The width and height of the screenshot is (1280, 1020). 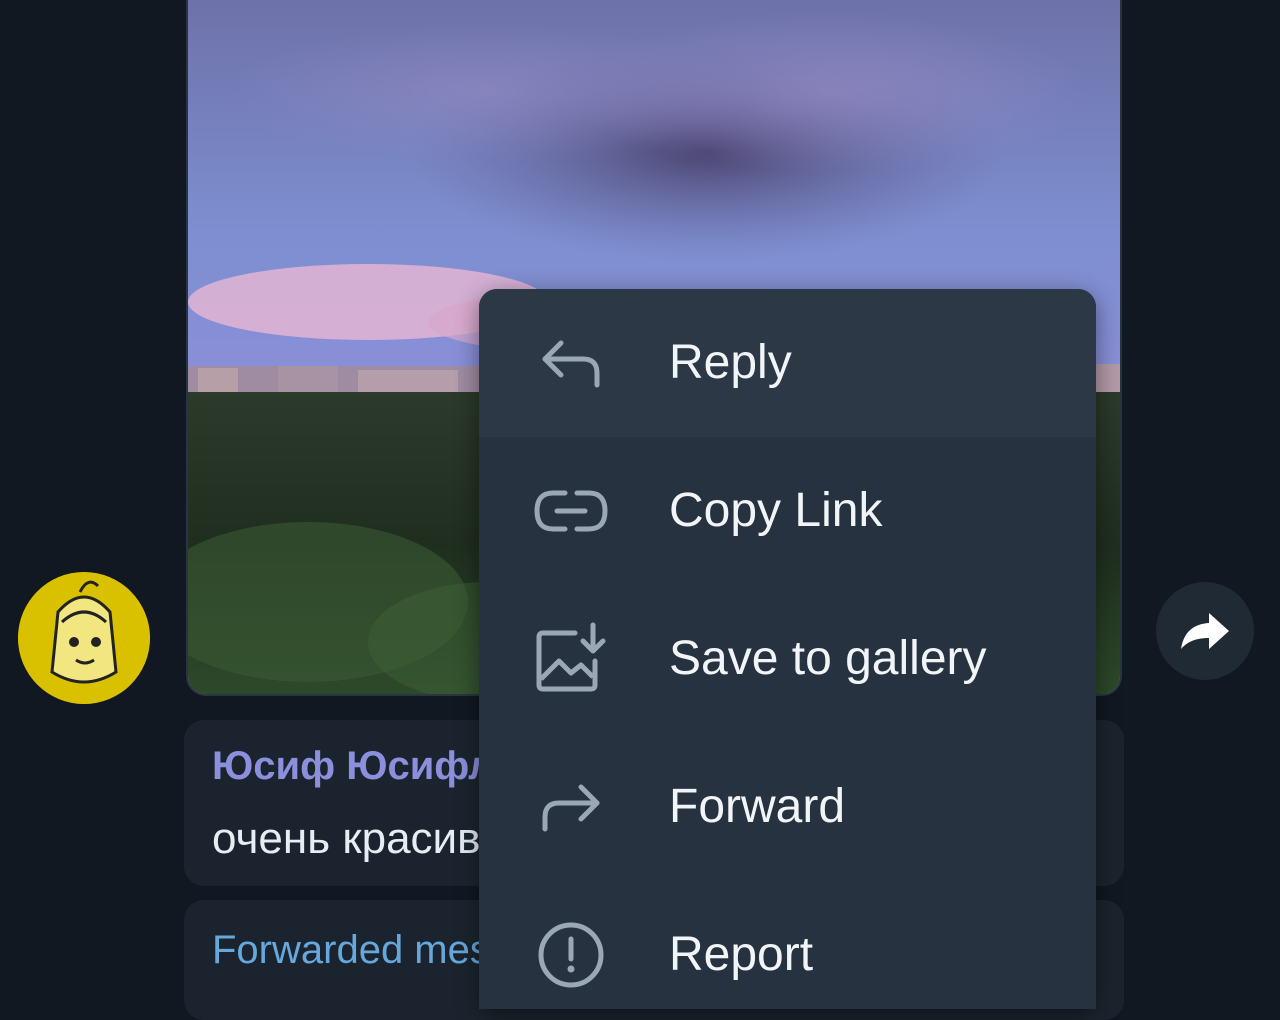 What do you see at coordinates (730, 362) in the screenshot?
I see `menu-item-label: Reply` at bounding box center [730, 362].